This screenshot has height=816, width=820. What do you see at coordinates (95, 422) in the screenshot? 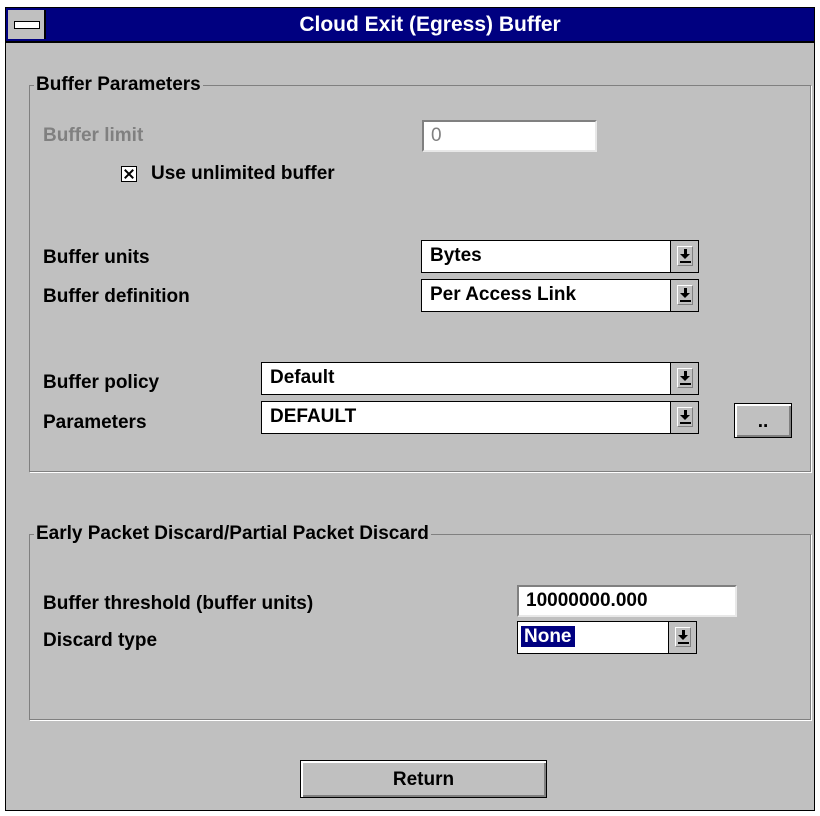
I see `parameters-label: Parameters` at bounding box center [95, 422].